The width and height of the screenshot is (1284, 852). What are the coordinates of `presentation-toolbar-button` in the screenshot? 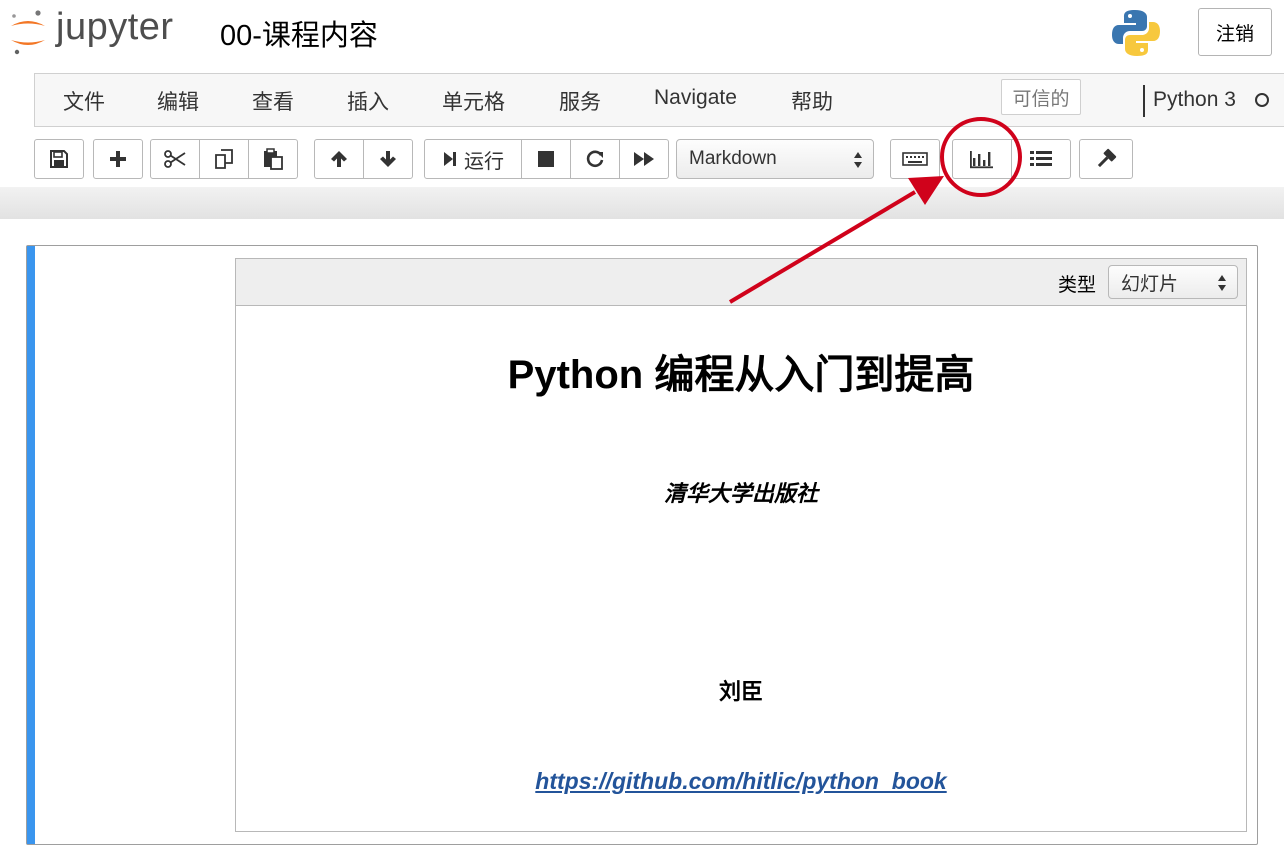 It's located at (982, 159).